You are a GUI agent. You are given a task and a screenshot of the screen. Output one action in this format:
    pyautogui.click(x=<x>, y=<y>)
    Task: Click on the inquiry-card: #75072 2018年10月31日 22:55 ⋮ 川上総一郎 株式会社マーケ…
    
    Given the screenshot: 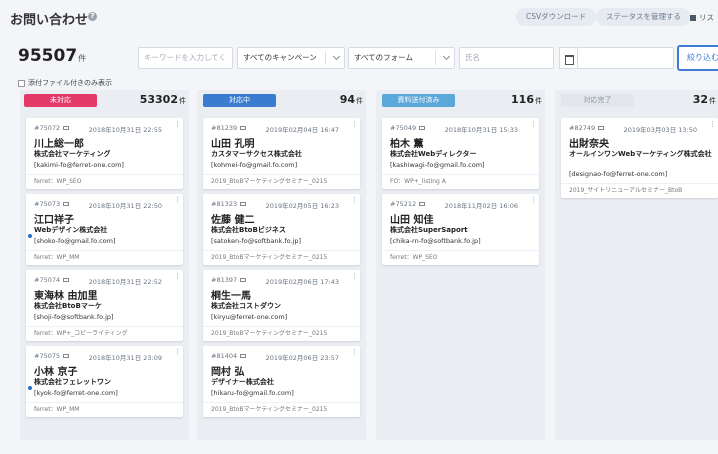 What is the action you would take?
    pyautogui.click(x=104, y=153)
    